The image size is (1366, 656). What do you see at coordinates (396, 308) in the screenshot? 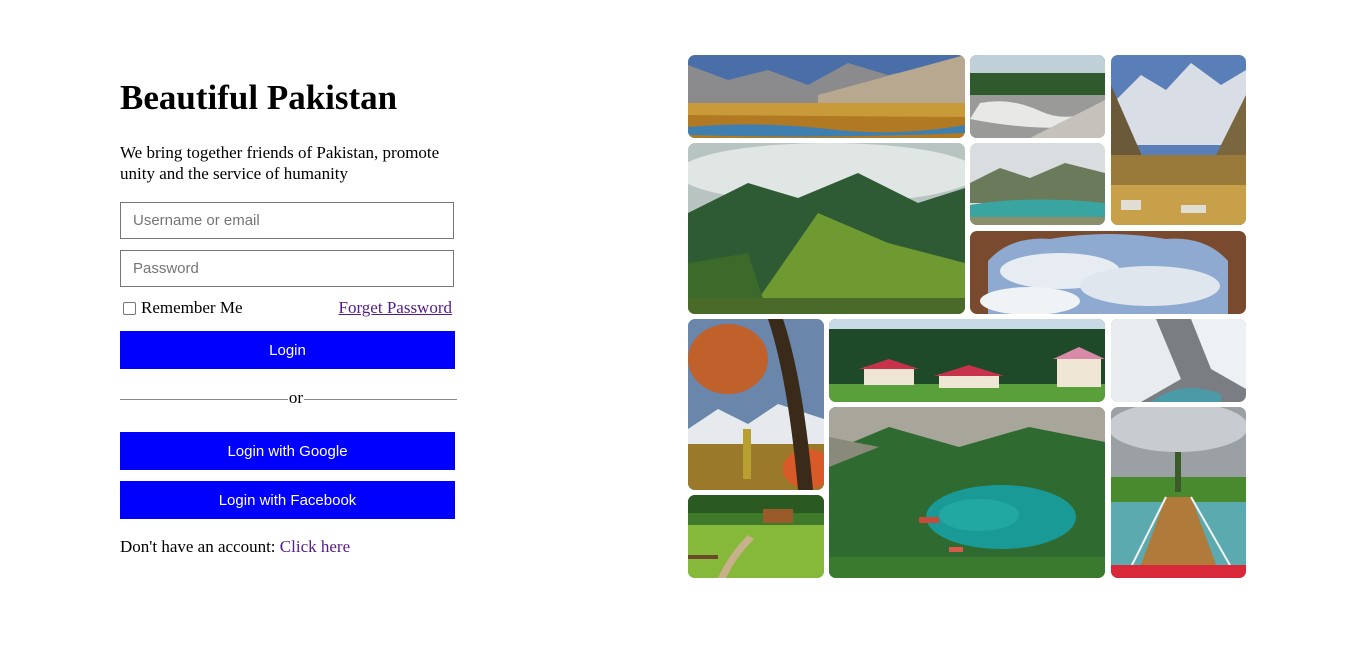
I see `forget-password-link: Forget Password` at bounding box center [396, 308].